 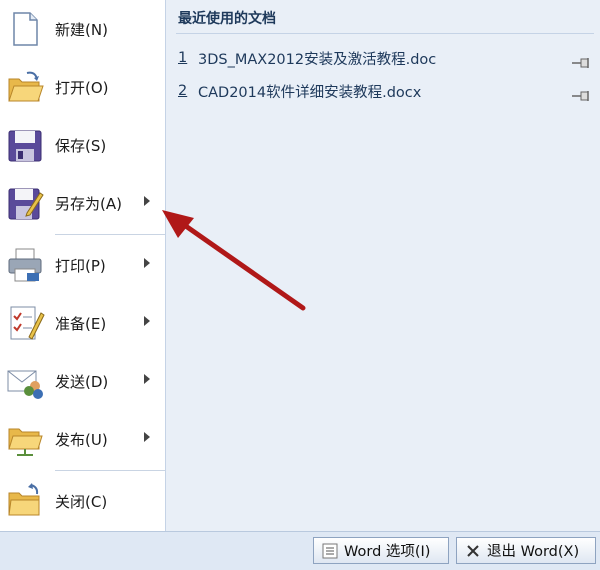 I want to click on annotation-arrow-icon, so click(x=234, y=260).